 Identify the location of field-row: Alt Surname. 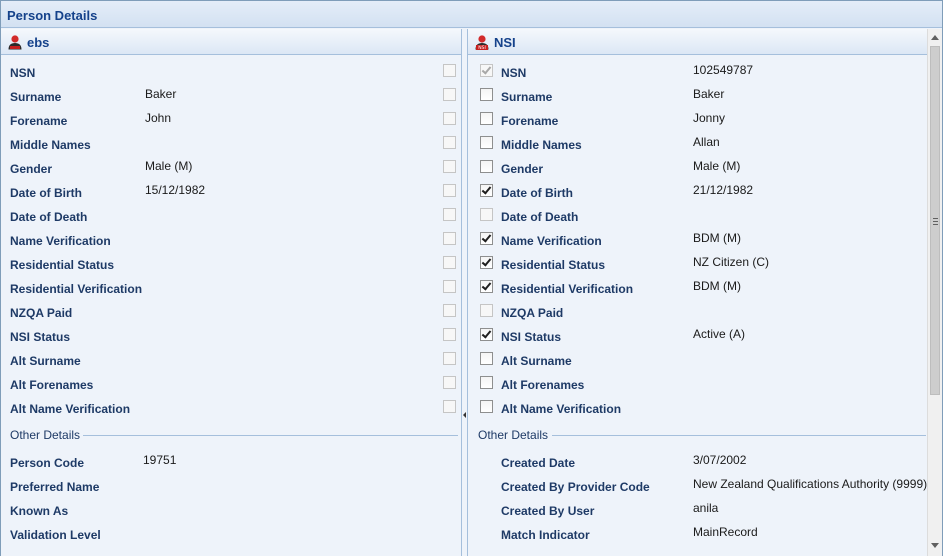
(697, 361).